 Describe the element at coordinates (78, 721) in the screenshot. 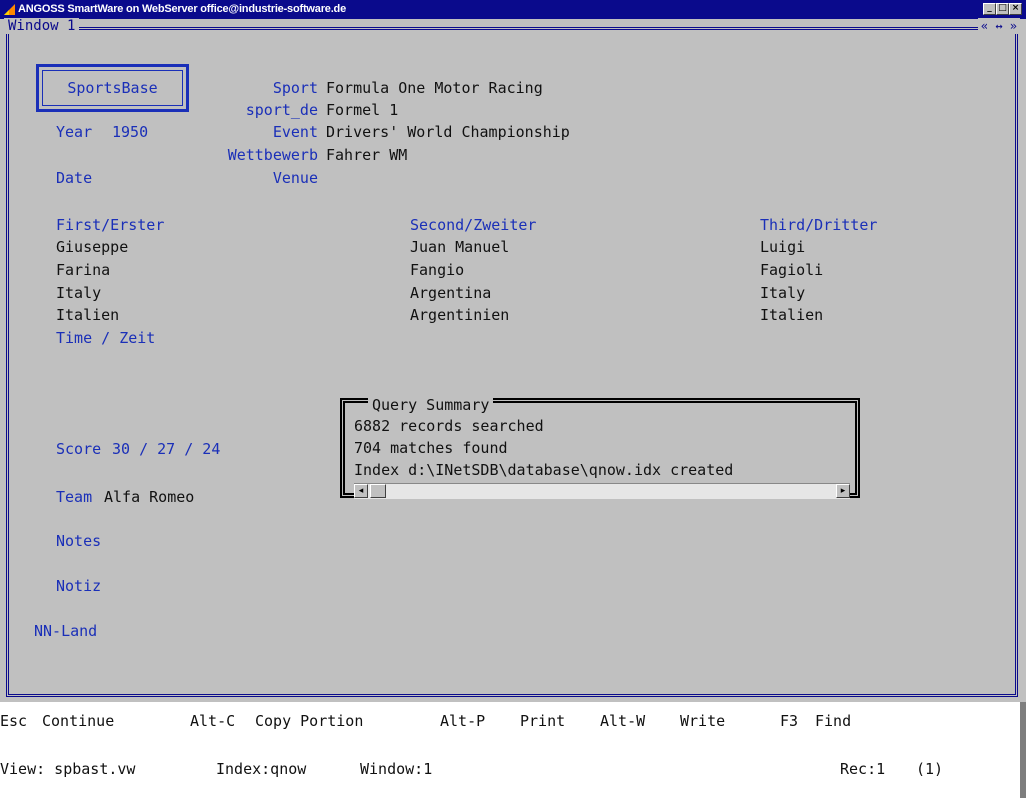

I see `cmd-continue: Continue` at that location.